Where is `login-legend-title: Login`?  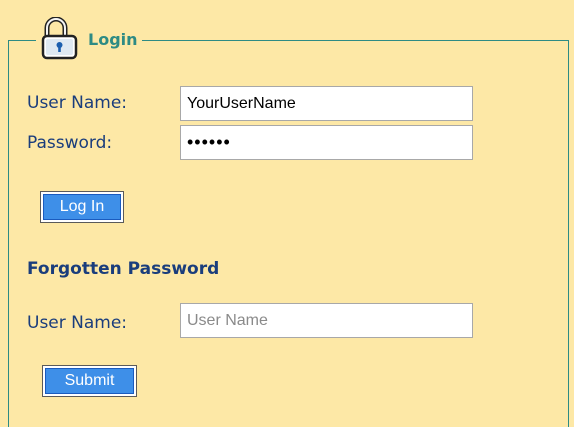 login-legend-title: Login is located at coordinates (113, 39).